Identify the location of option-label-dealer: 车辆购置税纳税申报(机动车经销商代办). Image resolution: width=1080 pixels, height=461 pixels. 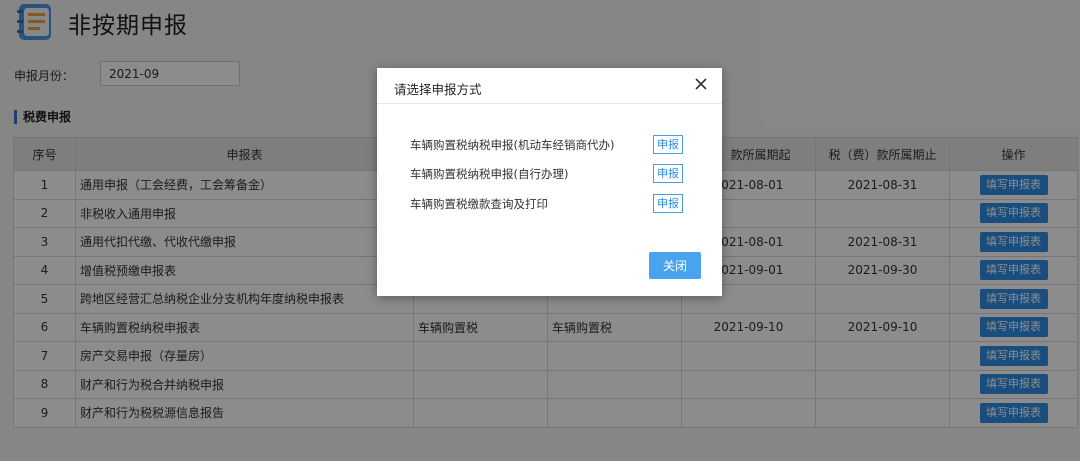
(512, 145).